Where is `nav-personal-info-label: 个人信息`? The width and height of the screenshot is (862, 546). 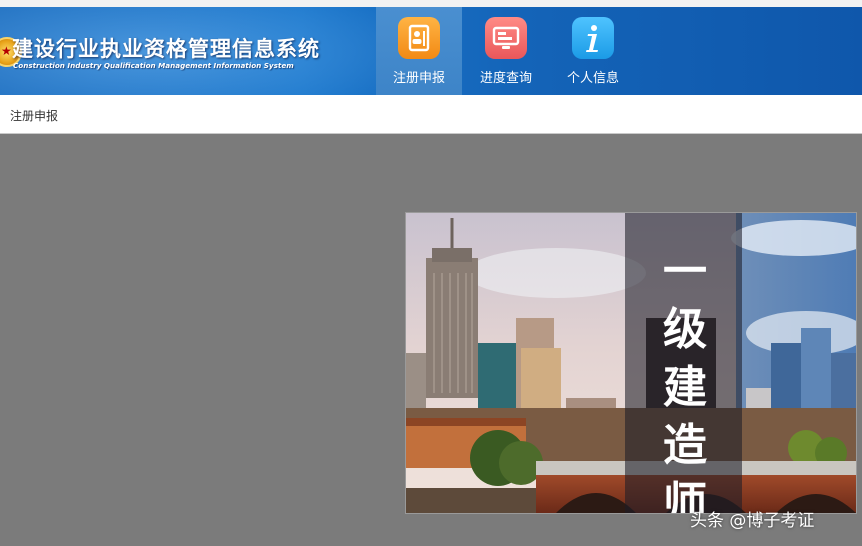
nav-personal-info-label: 个人信息 is located at coordinates (592, 78).